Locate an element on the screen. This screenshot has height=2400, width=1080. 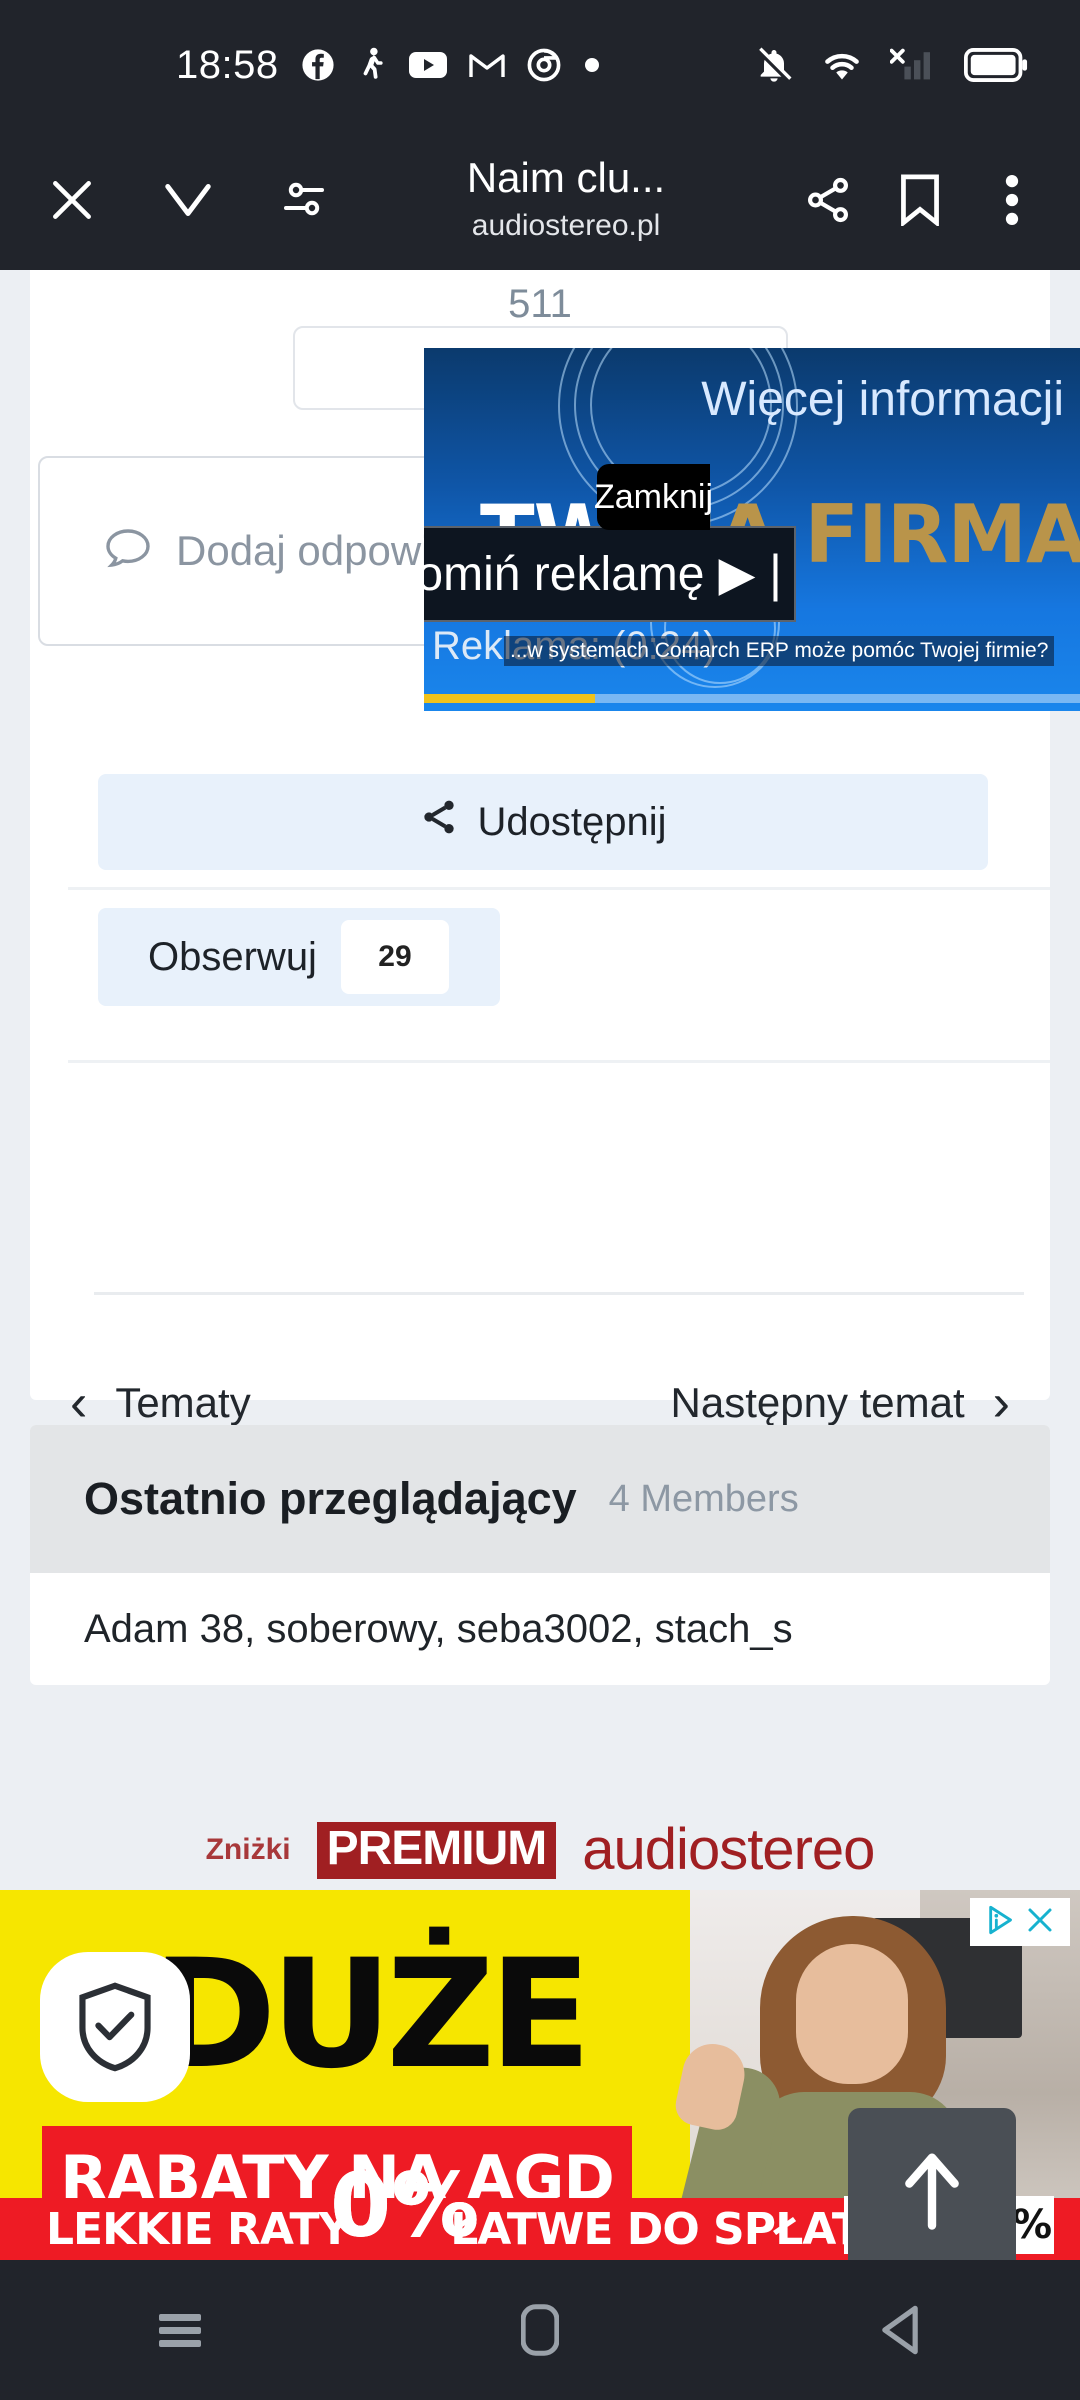
share-button: Udostępnij is located at coordinates (543, 822).